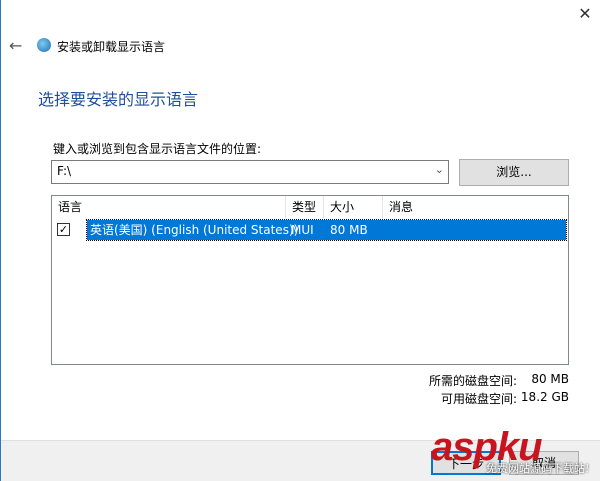  What do you see at coordinates (305, 207) in the screenshot?
I see `column-header-type: 类型` at bounding box center [305, 207].